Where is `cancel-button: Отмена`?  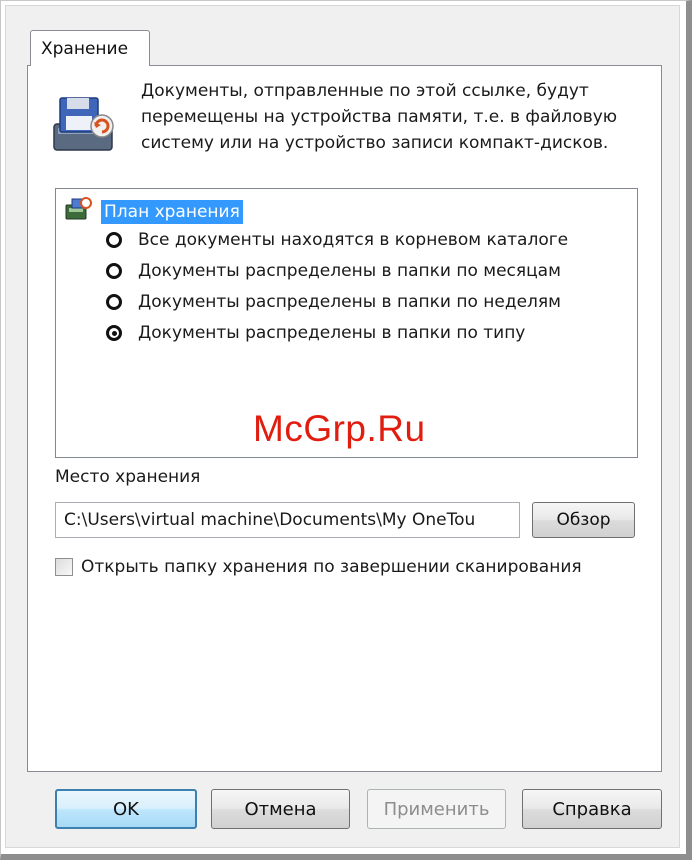
cancel-button: Отмена is located at coordinates (280, 809).